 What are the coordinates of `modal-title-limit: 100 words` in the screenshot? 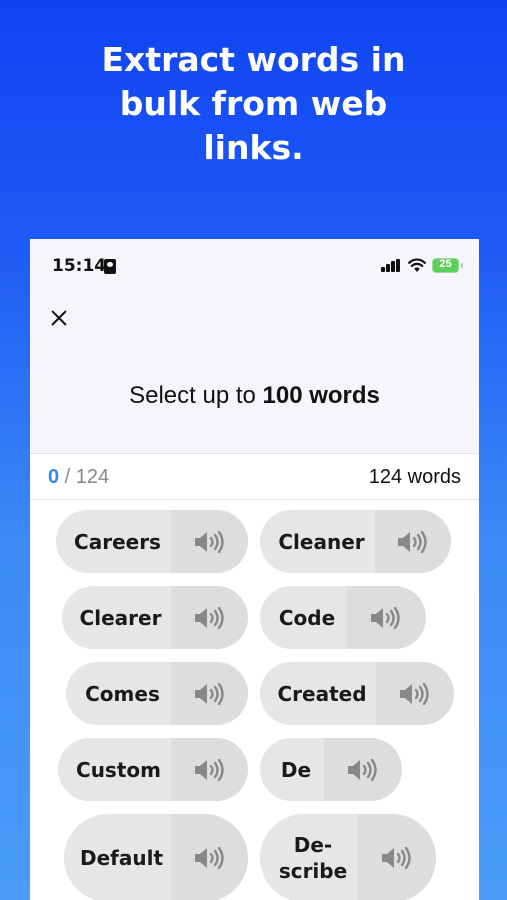 It's located at (321, 395).